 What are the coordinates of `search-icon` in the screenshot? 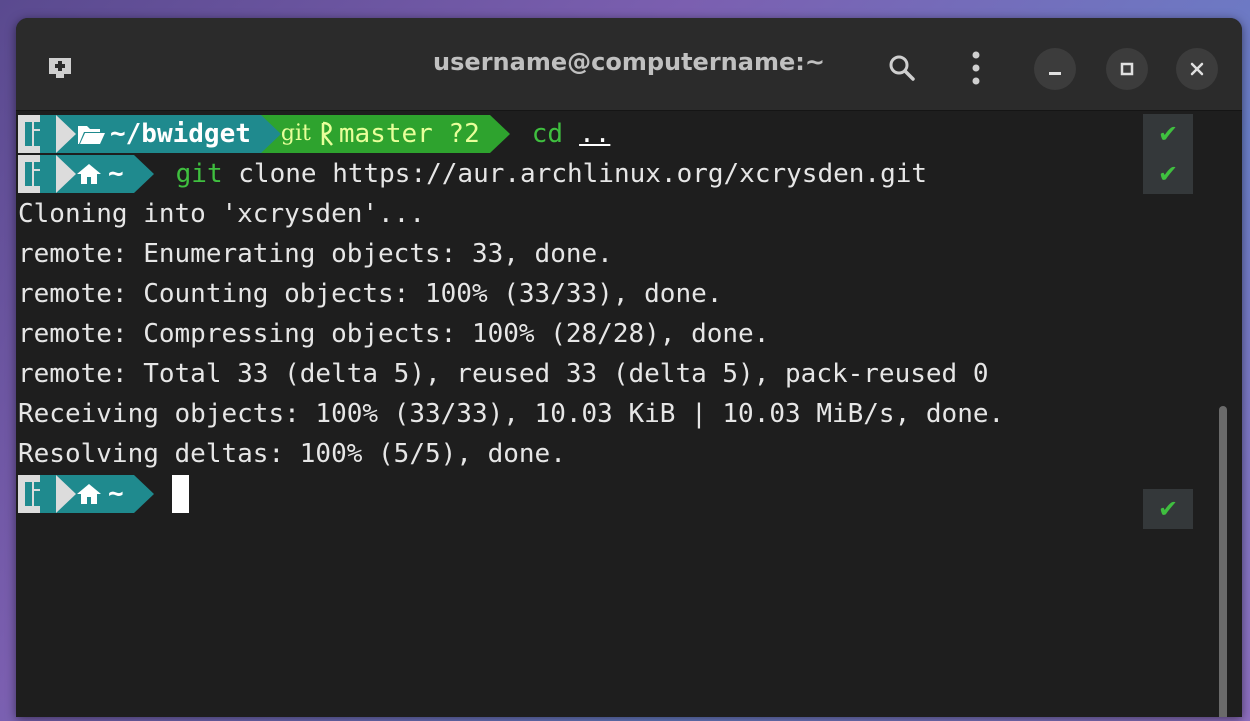 It's located at (902, 68).